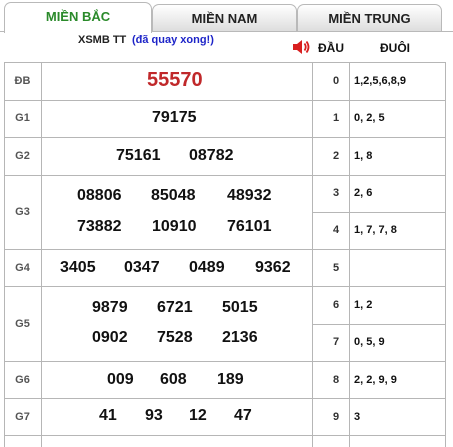 The image size is (453, 447). Describe the element at coordinates (375, 380) in the screenshot. I see `loto-duoi: 2, 2, 9, 9` at that location.